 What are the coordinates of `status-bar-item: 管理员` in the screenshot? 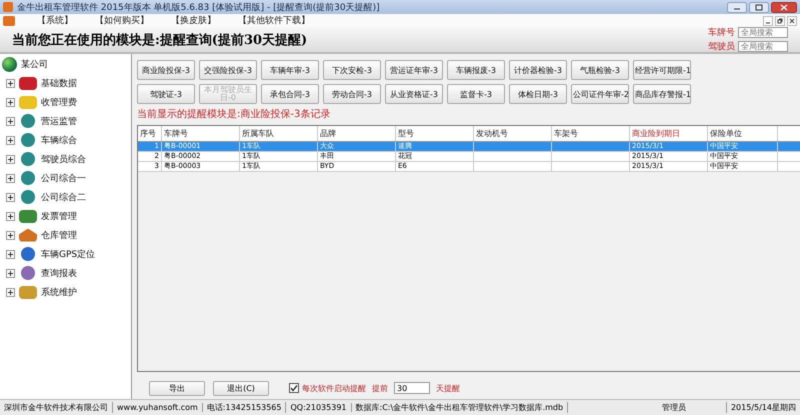 It's located at (692, 407).